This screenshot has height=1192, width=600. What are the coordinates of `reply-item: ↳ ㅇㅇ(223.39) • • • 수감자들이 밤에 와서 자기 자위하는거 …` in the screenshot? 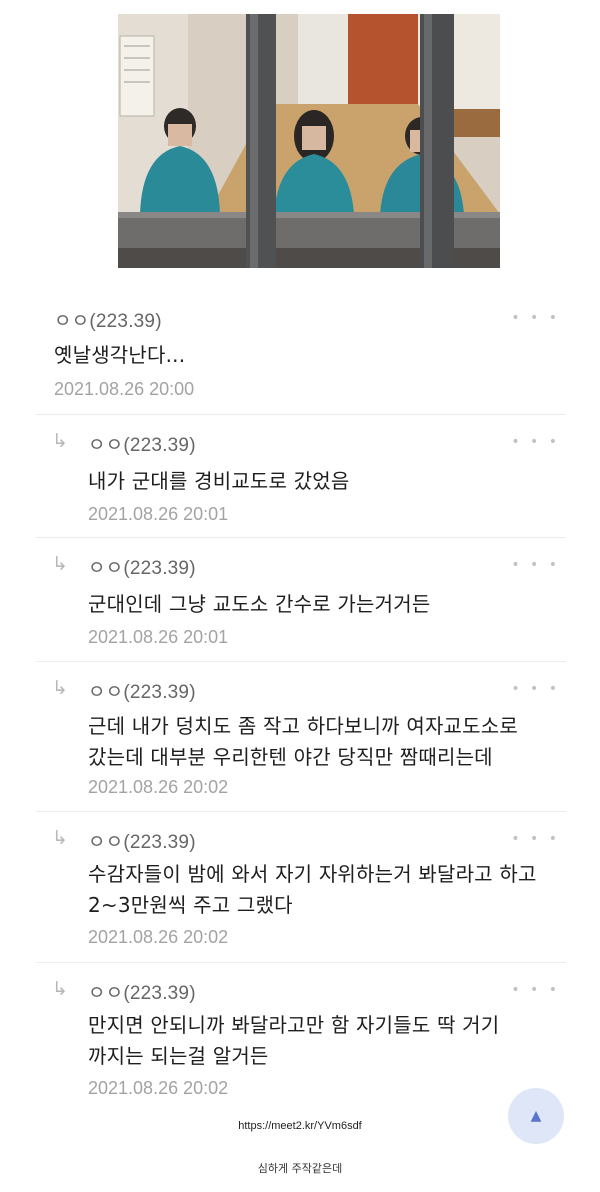 It's located at (301, 887).